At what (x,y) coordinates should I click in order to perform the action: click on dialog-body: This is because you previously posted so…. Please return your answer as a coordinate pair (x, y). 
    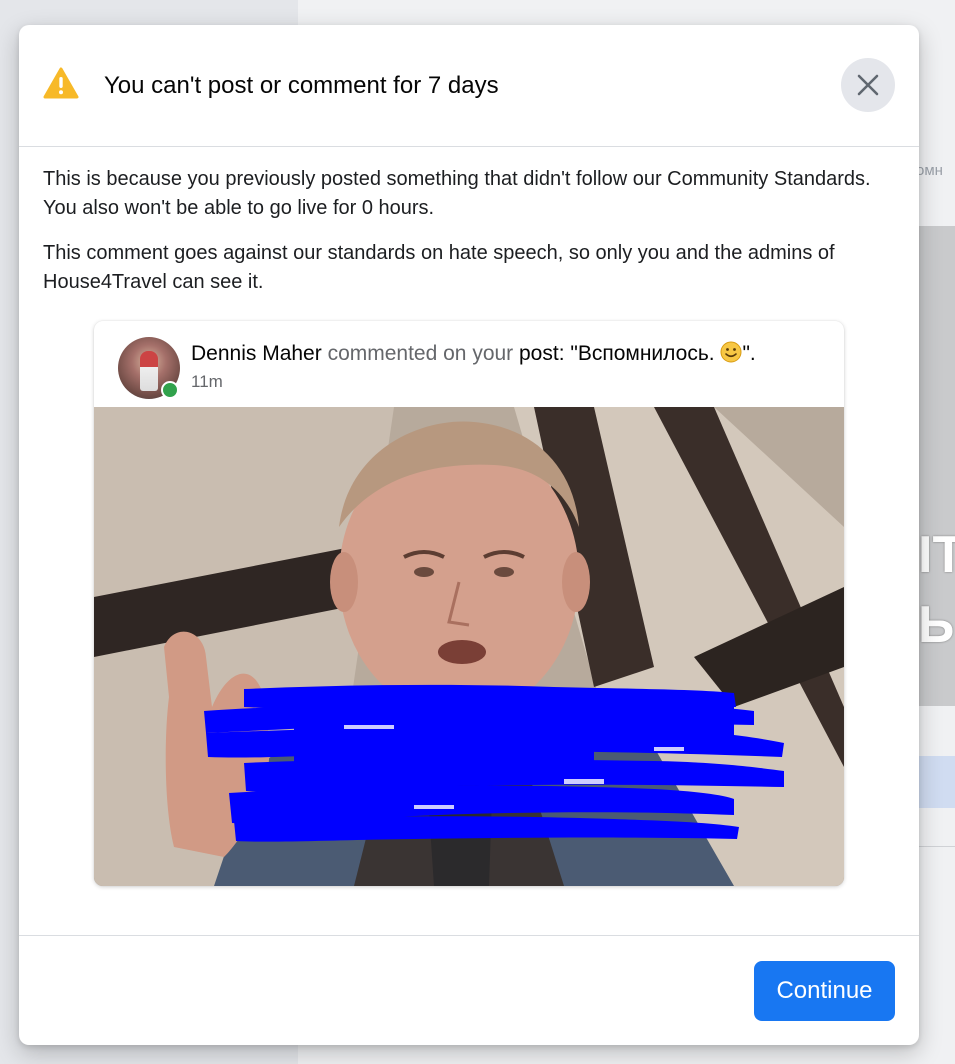
    Looking at the image, I should click on (468, 239).